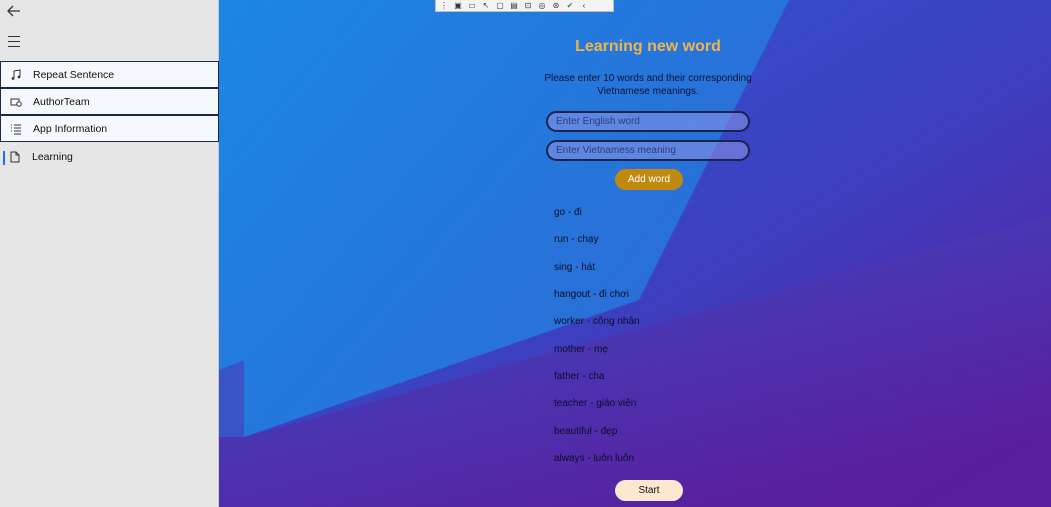  What do you see at coordinates (16, 129) in the screenshot?
I see `list-icon` at bounding box center [16, 129].